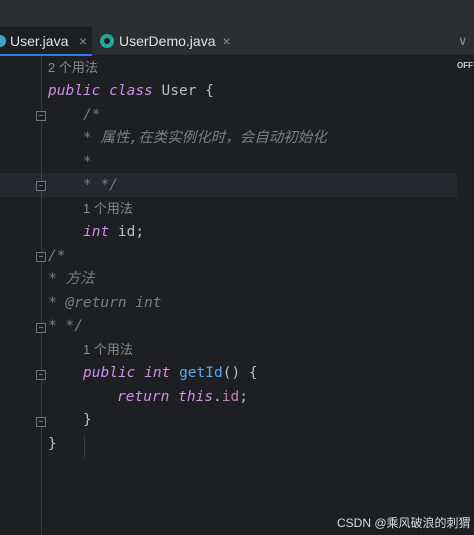 This screenshot has width=474, height=535. Describe the element at coordinates (105, 303) in the screenshot. I see `code-line-comment: * @return int` at that location.